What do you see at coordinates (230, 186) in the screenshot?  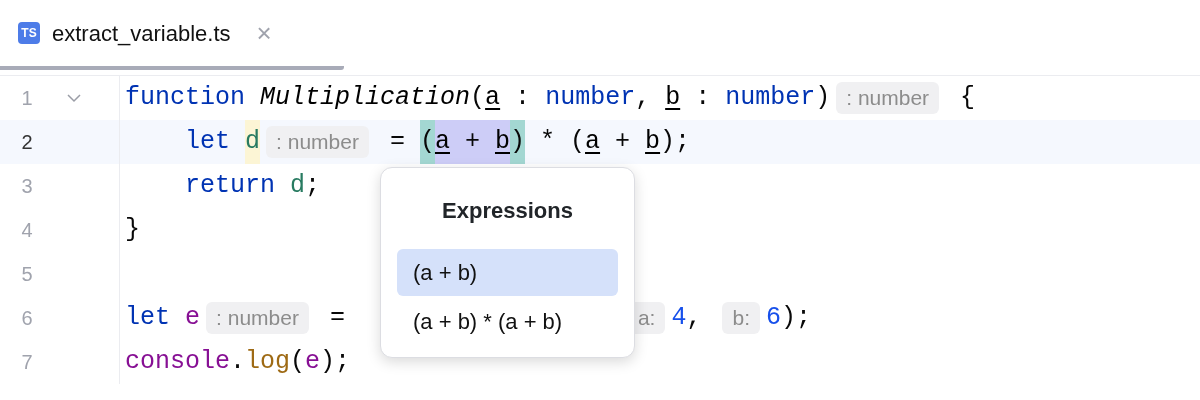 I see `code-token: return` at bounding box center [230, 186].